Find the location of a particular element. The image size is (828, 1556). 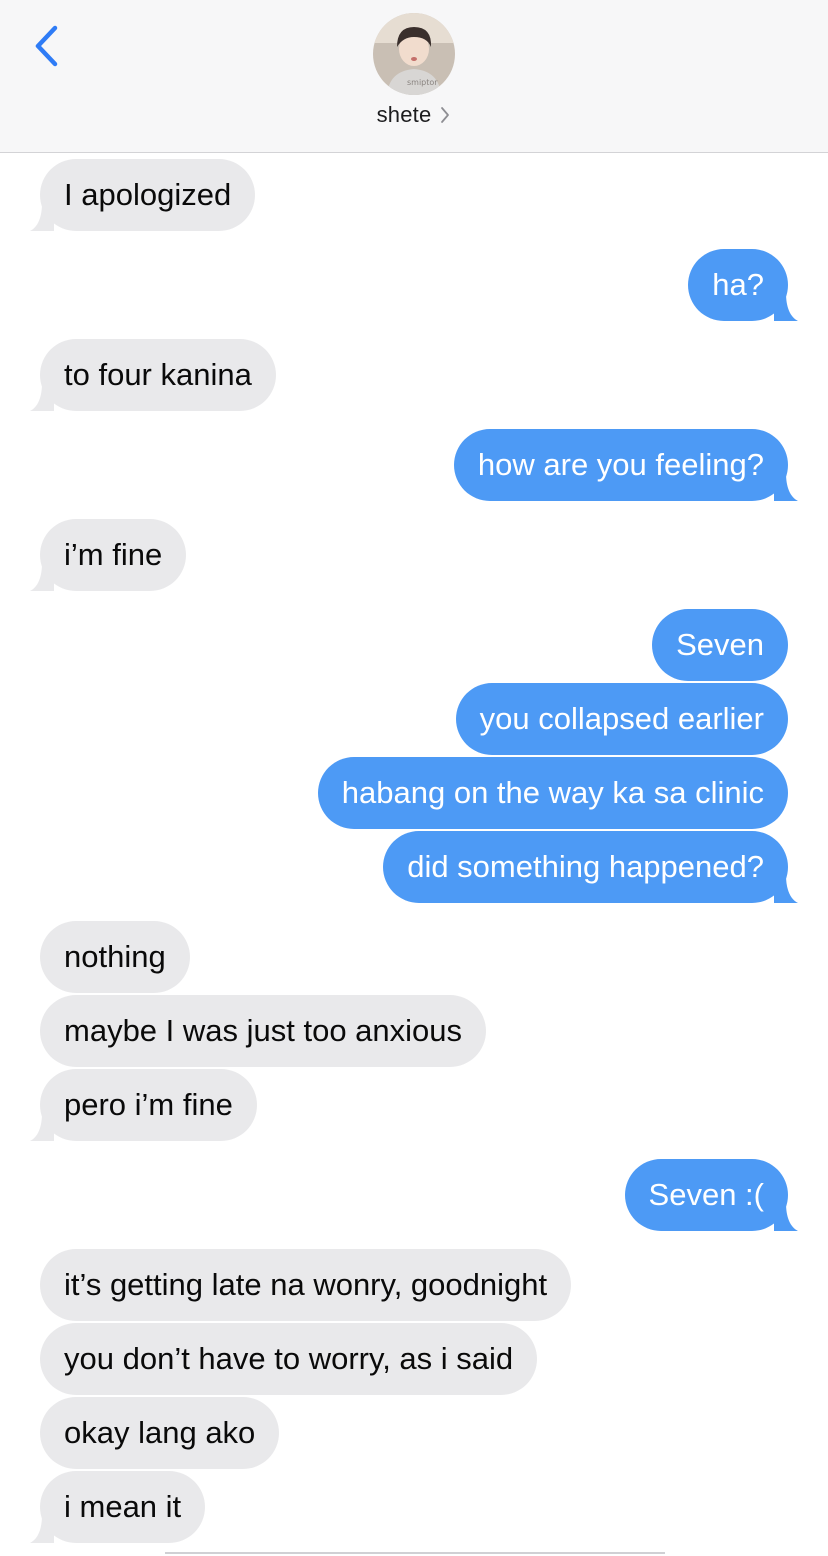

message-text: I apologized is located at coordinates (148, 194).